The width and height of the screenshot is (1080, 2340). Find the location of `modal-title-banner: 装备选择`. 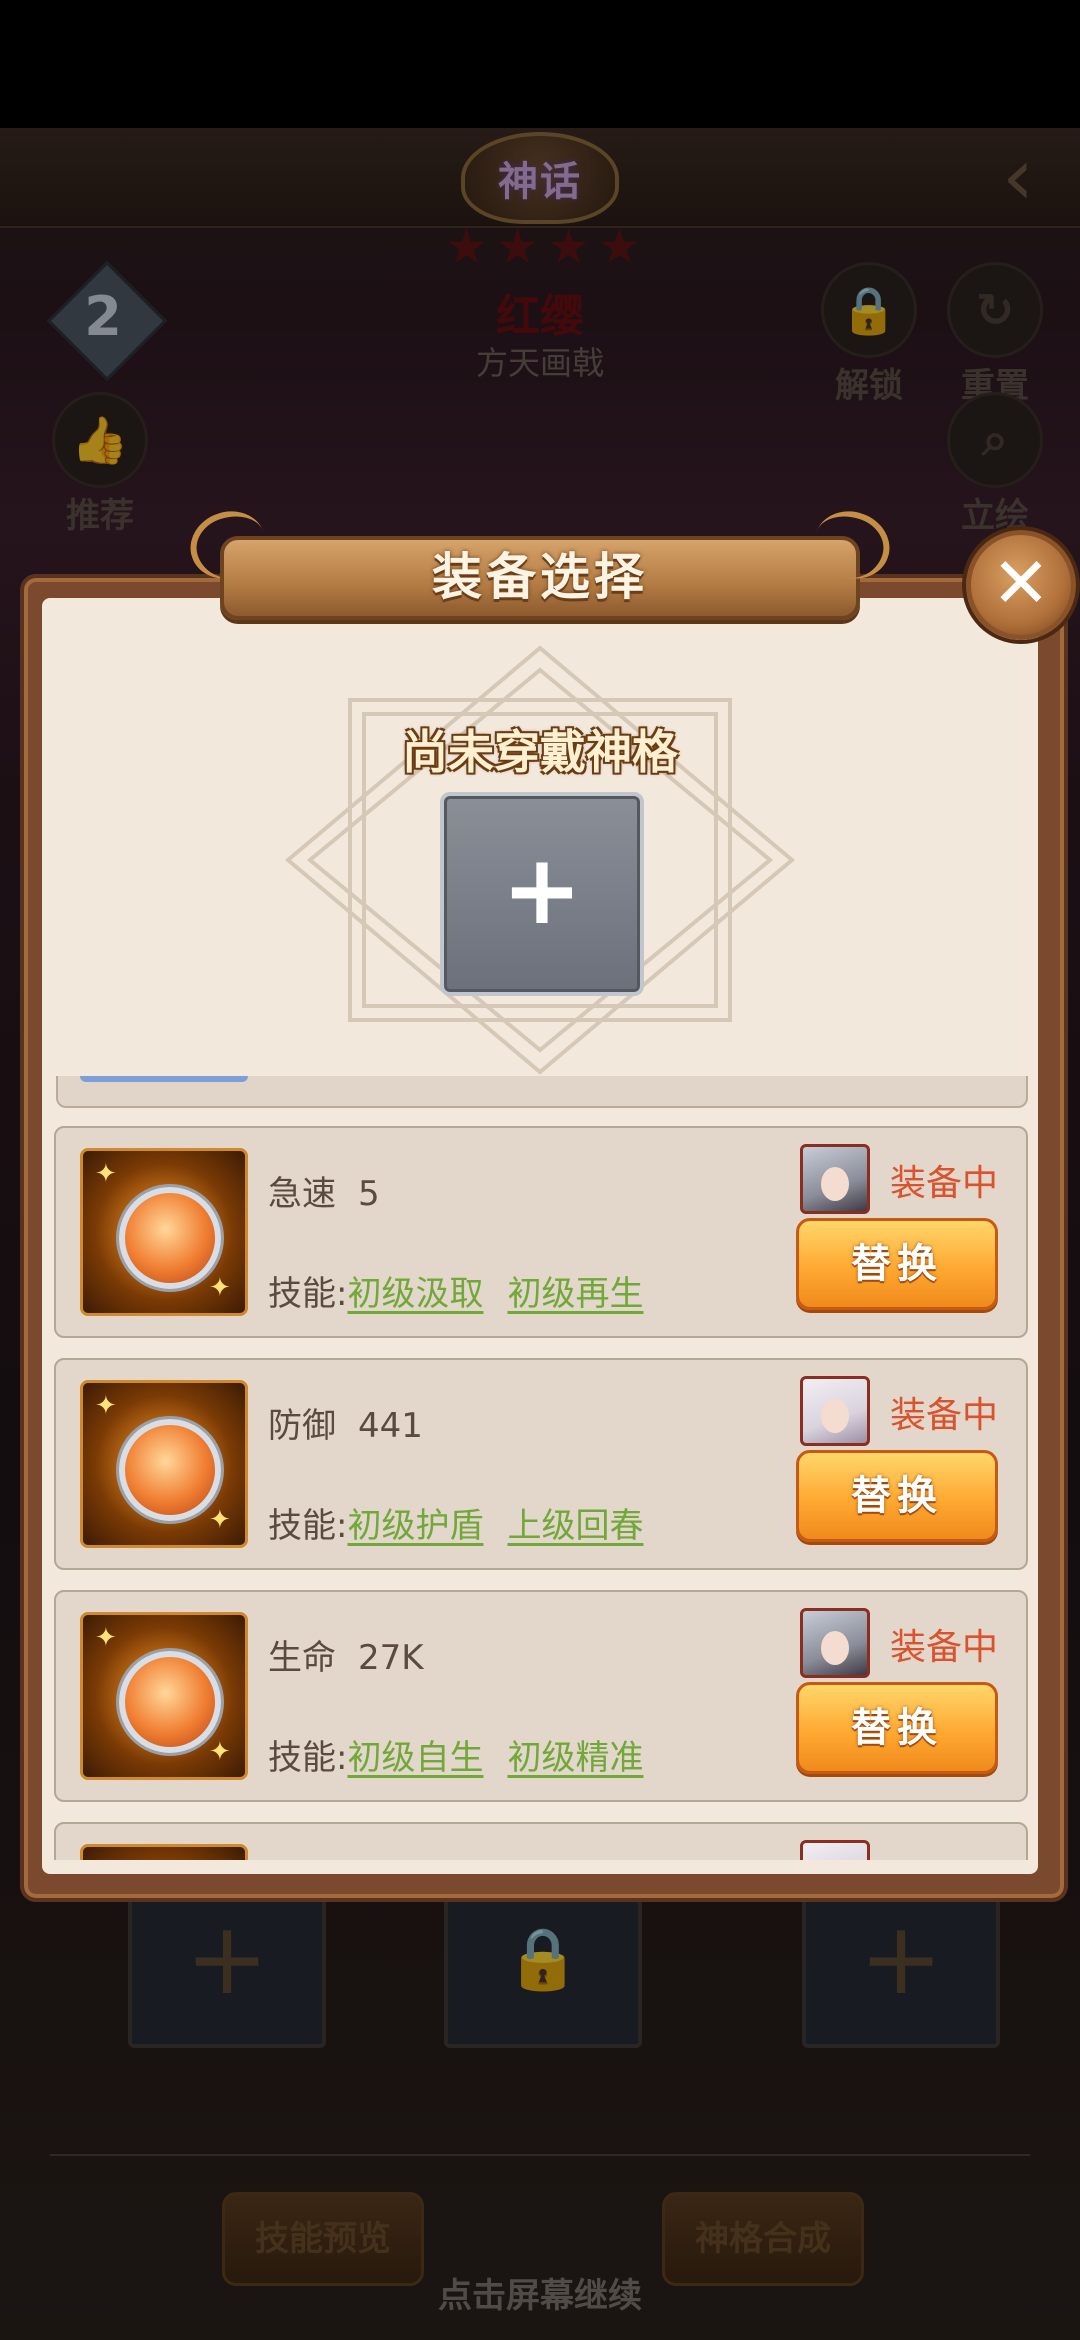

modal-title-banner: 装备选择 is located at coordinates (540, 567).